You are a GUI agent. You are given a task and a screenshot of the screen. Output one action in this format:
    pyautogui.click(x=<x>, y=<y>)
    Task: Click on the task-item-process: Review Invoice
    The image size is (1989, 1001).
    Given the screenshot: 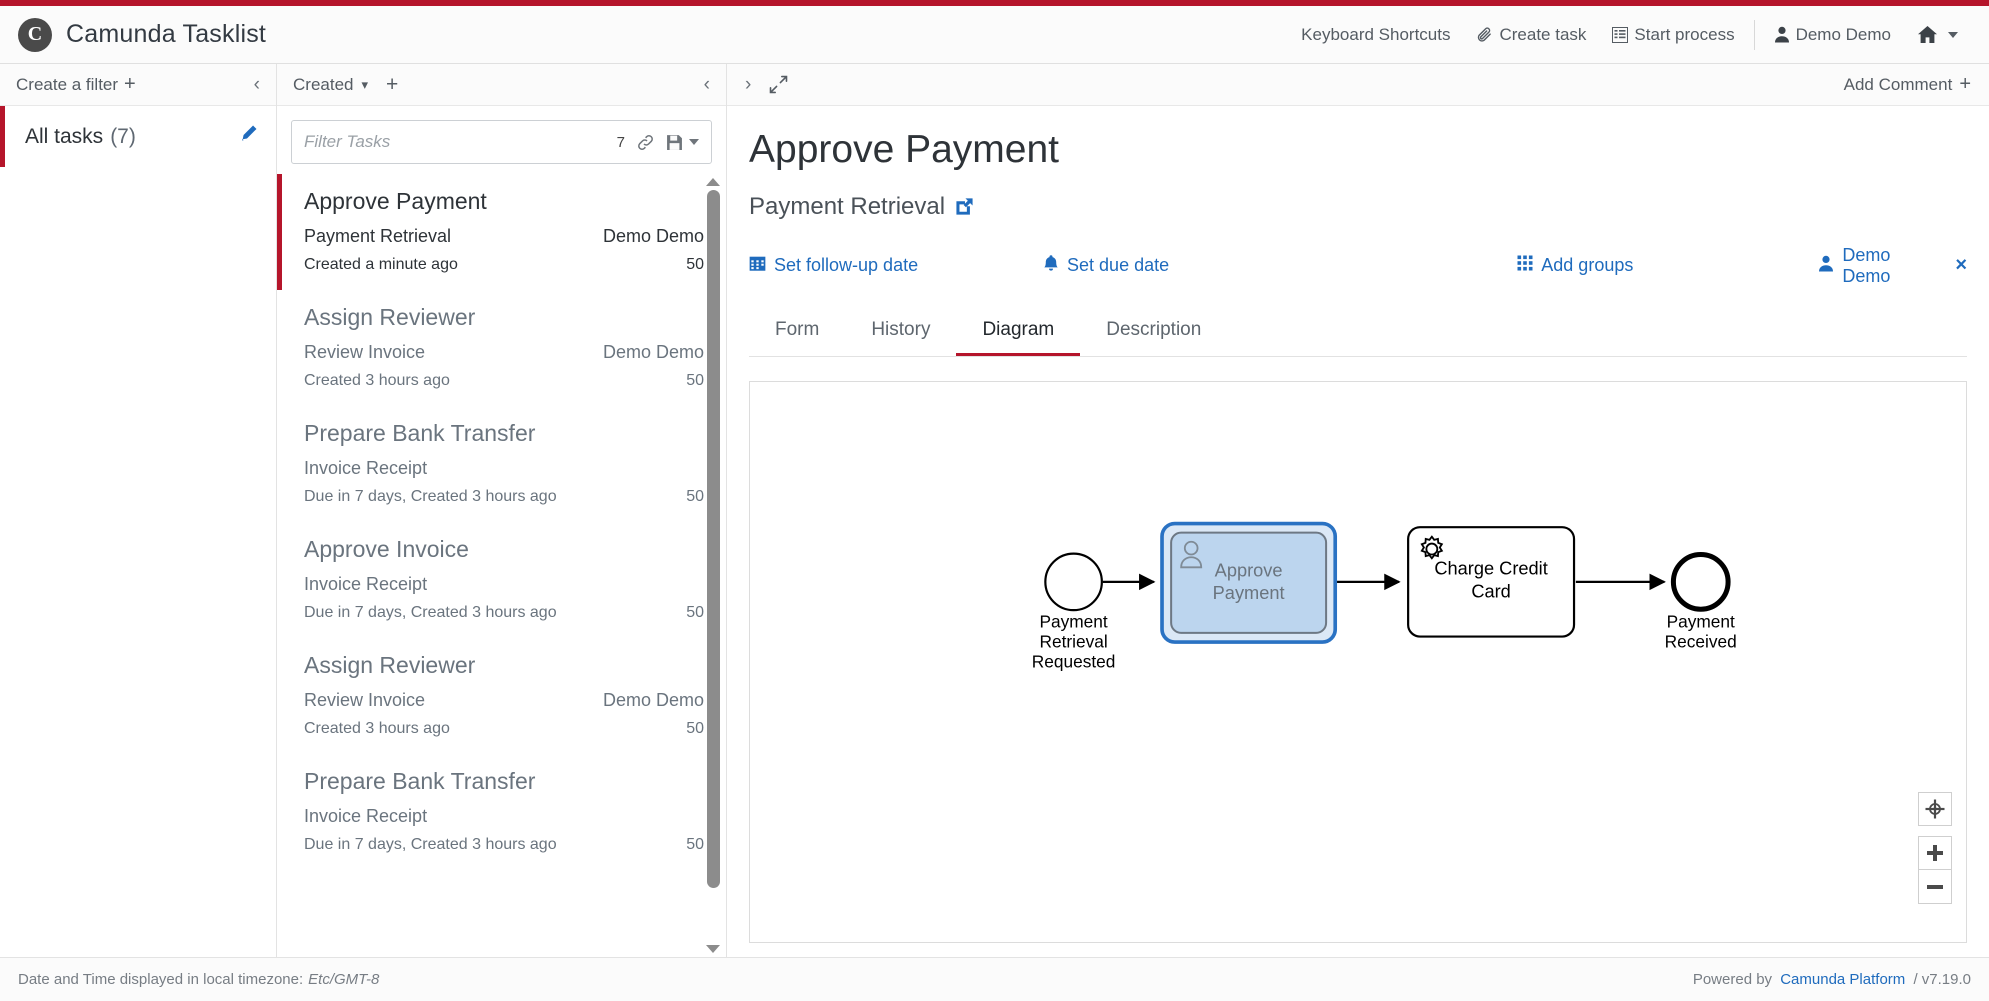 What is the action you would take?
    pyautogui.click(x=365, y=352)
    